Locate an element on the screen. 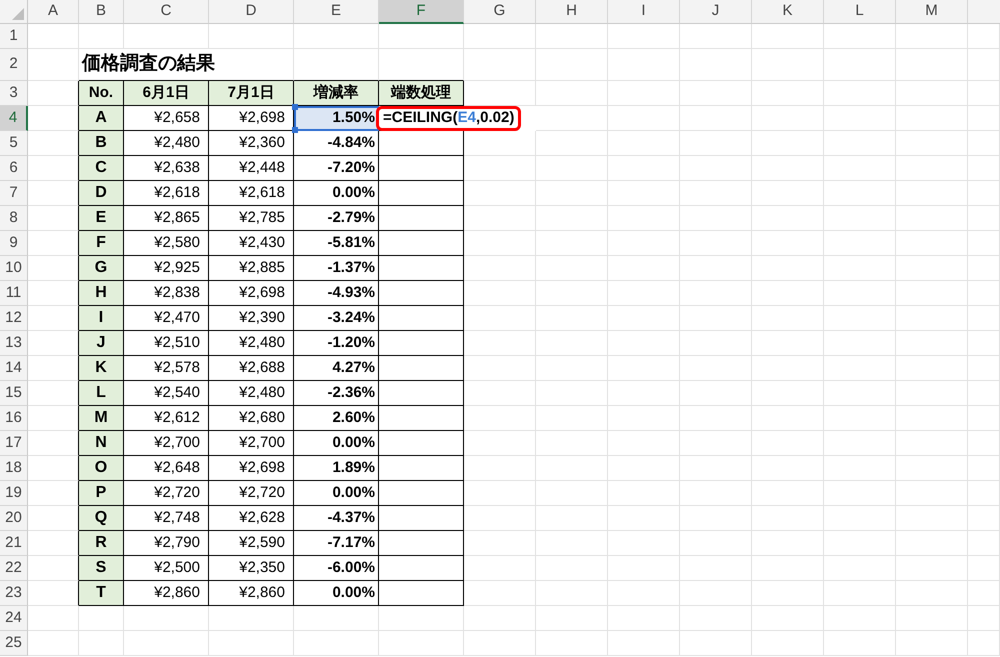 This screenshot has height=657, width=1000. column-heading: 端数処理 is located at coordinates (421, 93).